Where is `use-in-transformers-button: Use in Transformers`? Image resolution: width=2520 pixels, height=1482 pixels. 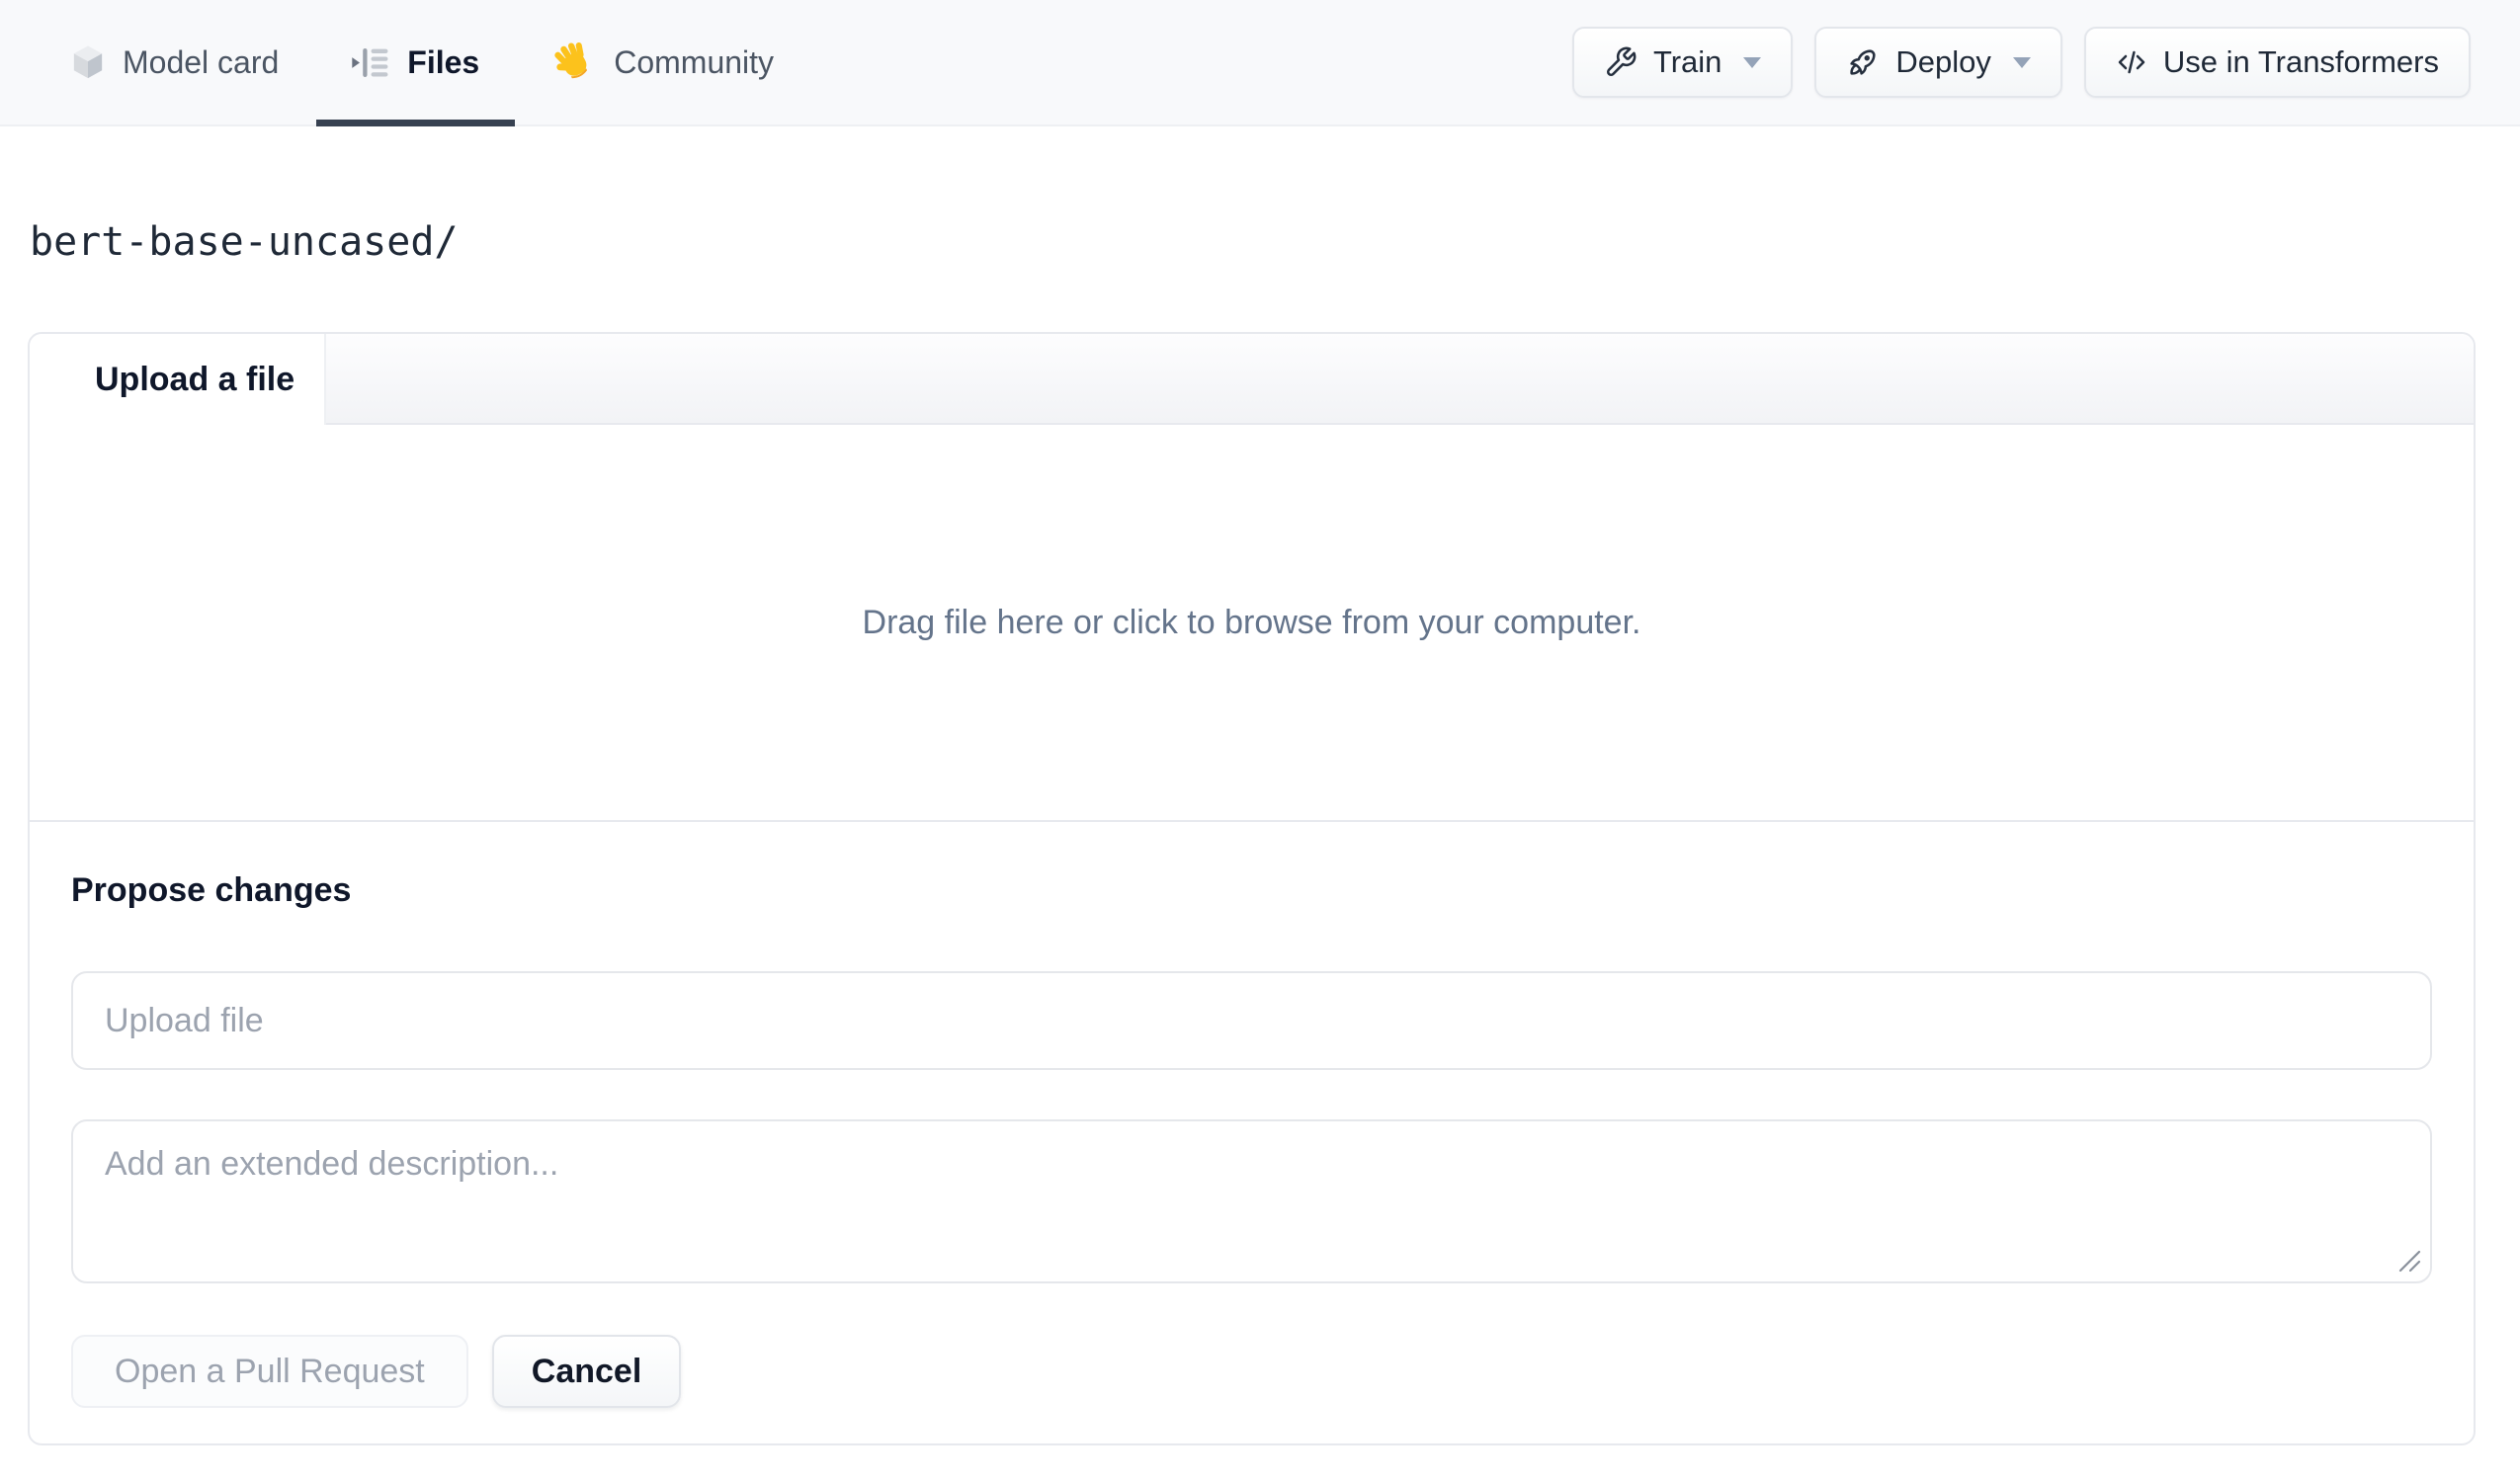 use-in-transformers-button: Use in Transformers is located at coordinates (2277, 62).